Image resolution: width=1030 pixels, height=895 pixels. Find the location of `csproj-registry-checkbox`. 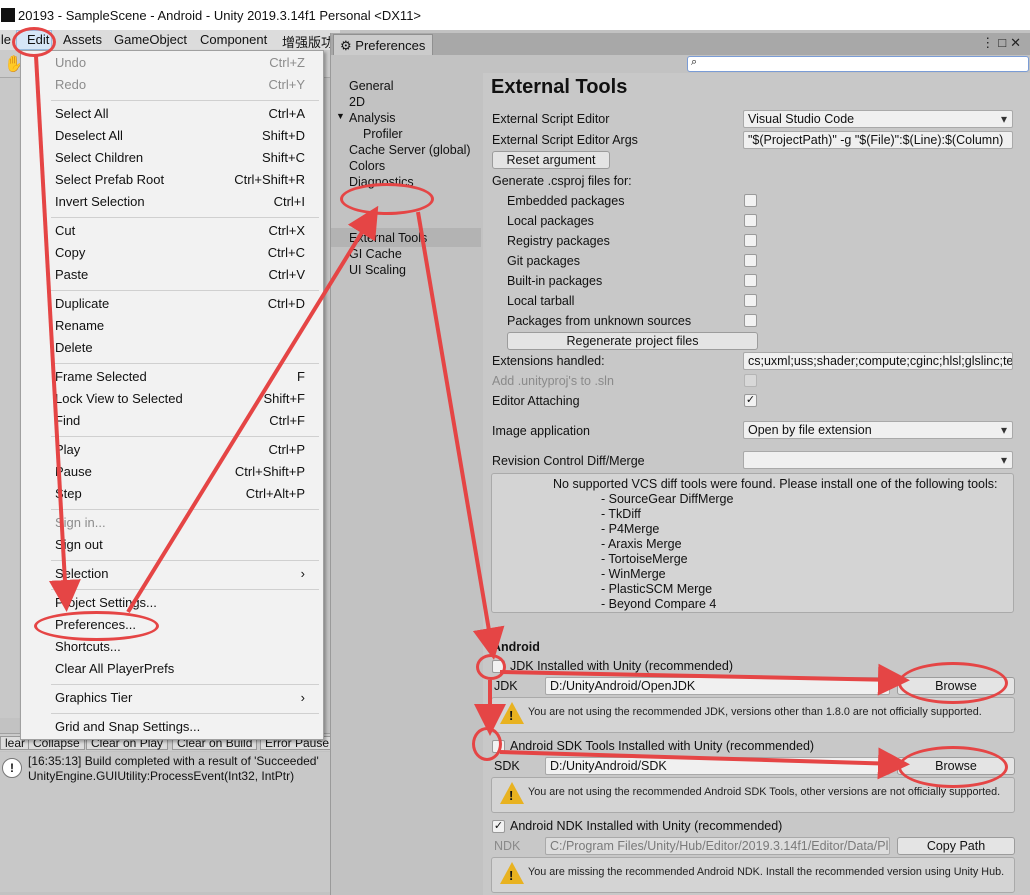

csproj-registry-checkbox is located at coordinates (750, 240).